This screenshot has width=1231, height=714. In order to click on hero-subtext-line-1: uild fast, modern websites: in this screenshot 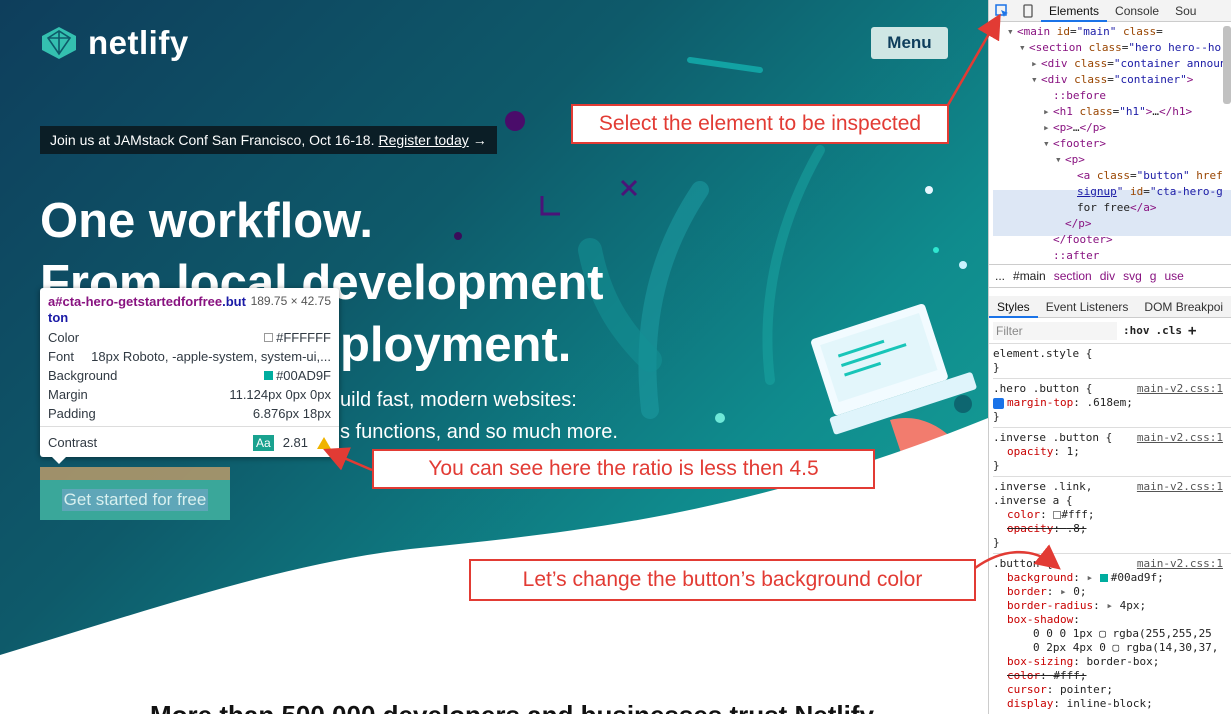, I will do `click(458, 400)`.